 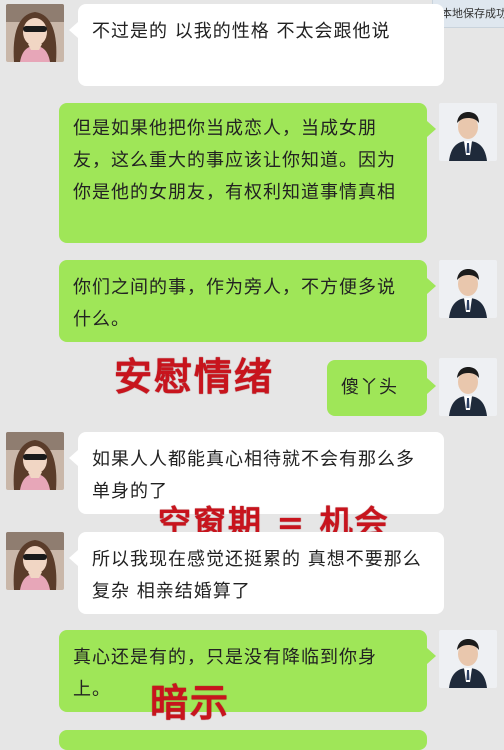 I want to click on message-text: 不过是的 以我的性格 不太会跟他说, so click(x=241, y=31).